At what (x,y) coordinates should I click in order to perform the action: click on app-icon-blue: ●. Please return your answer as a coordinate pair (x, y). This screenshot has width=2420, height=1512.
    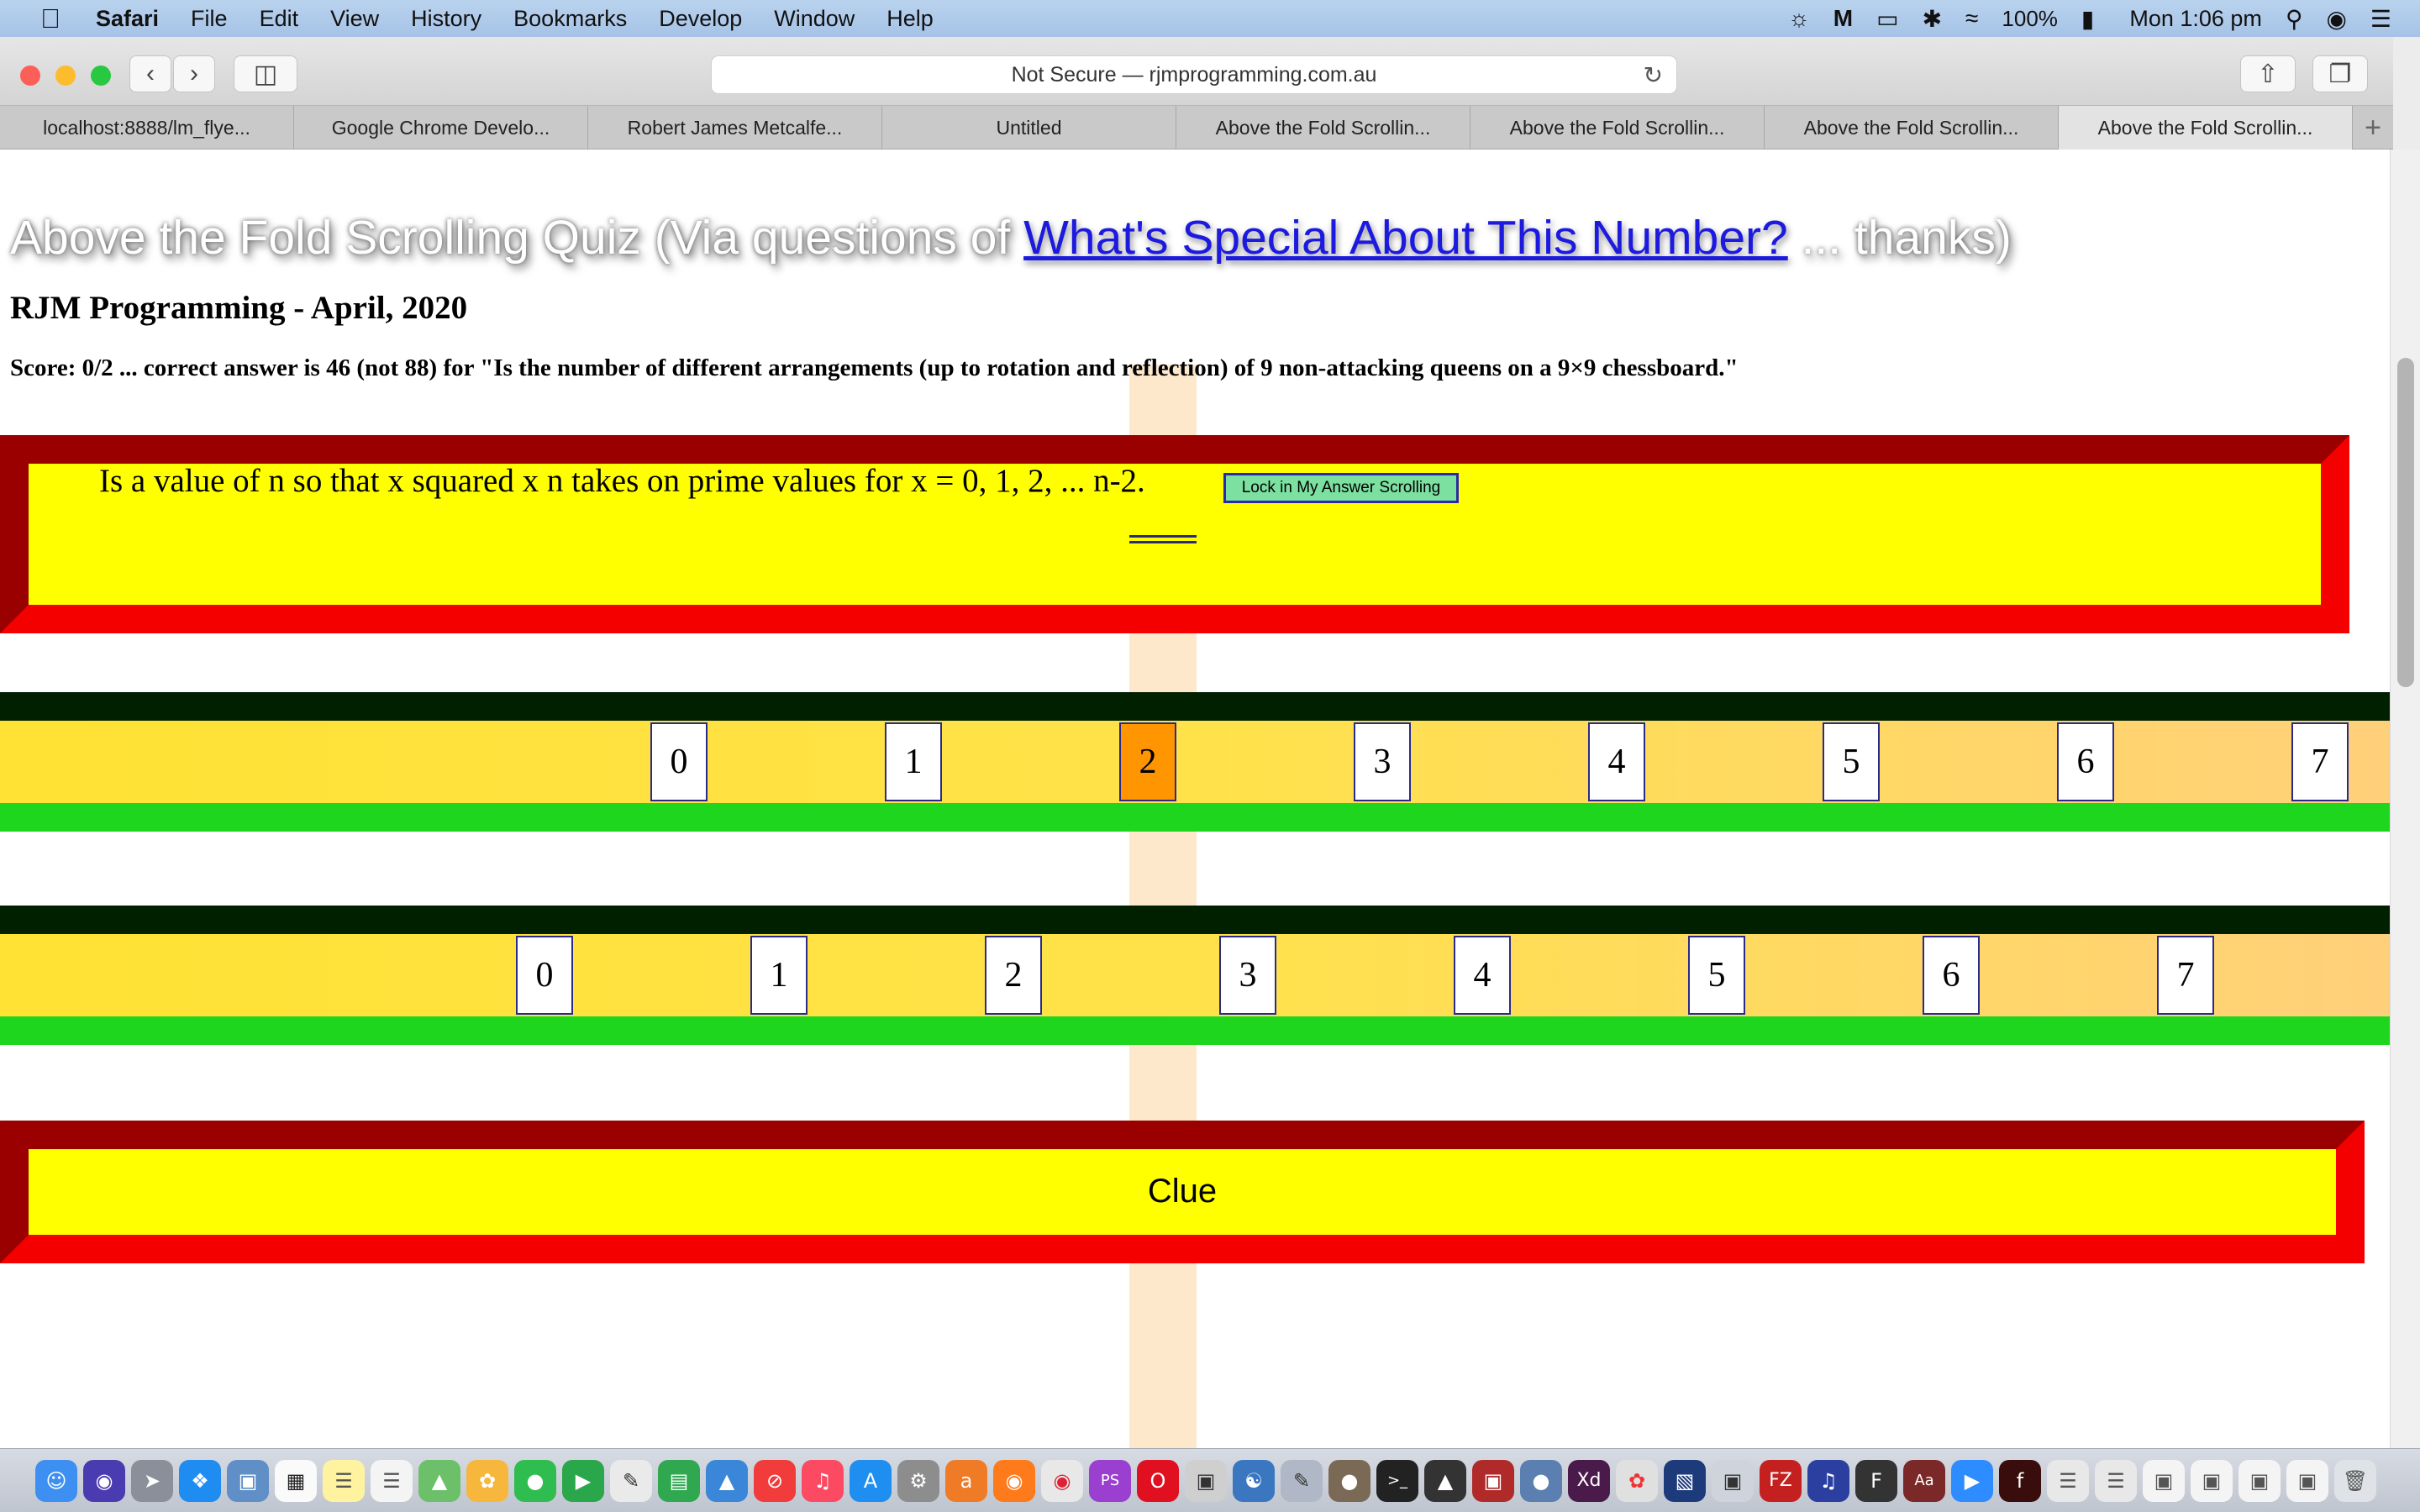
    Looking at the image, I should click on (1541, 1480).